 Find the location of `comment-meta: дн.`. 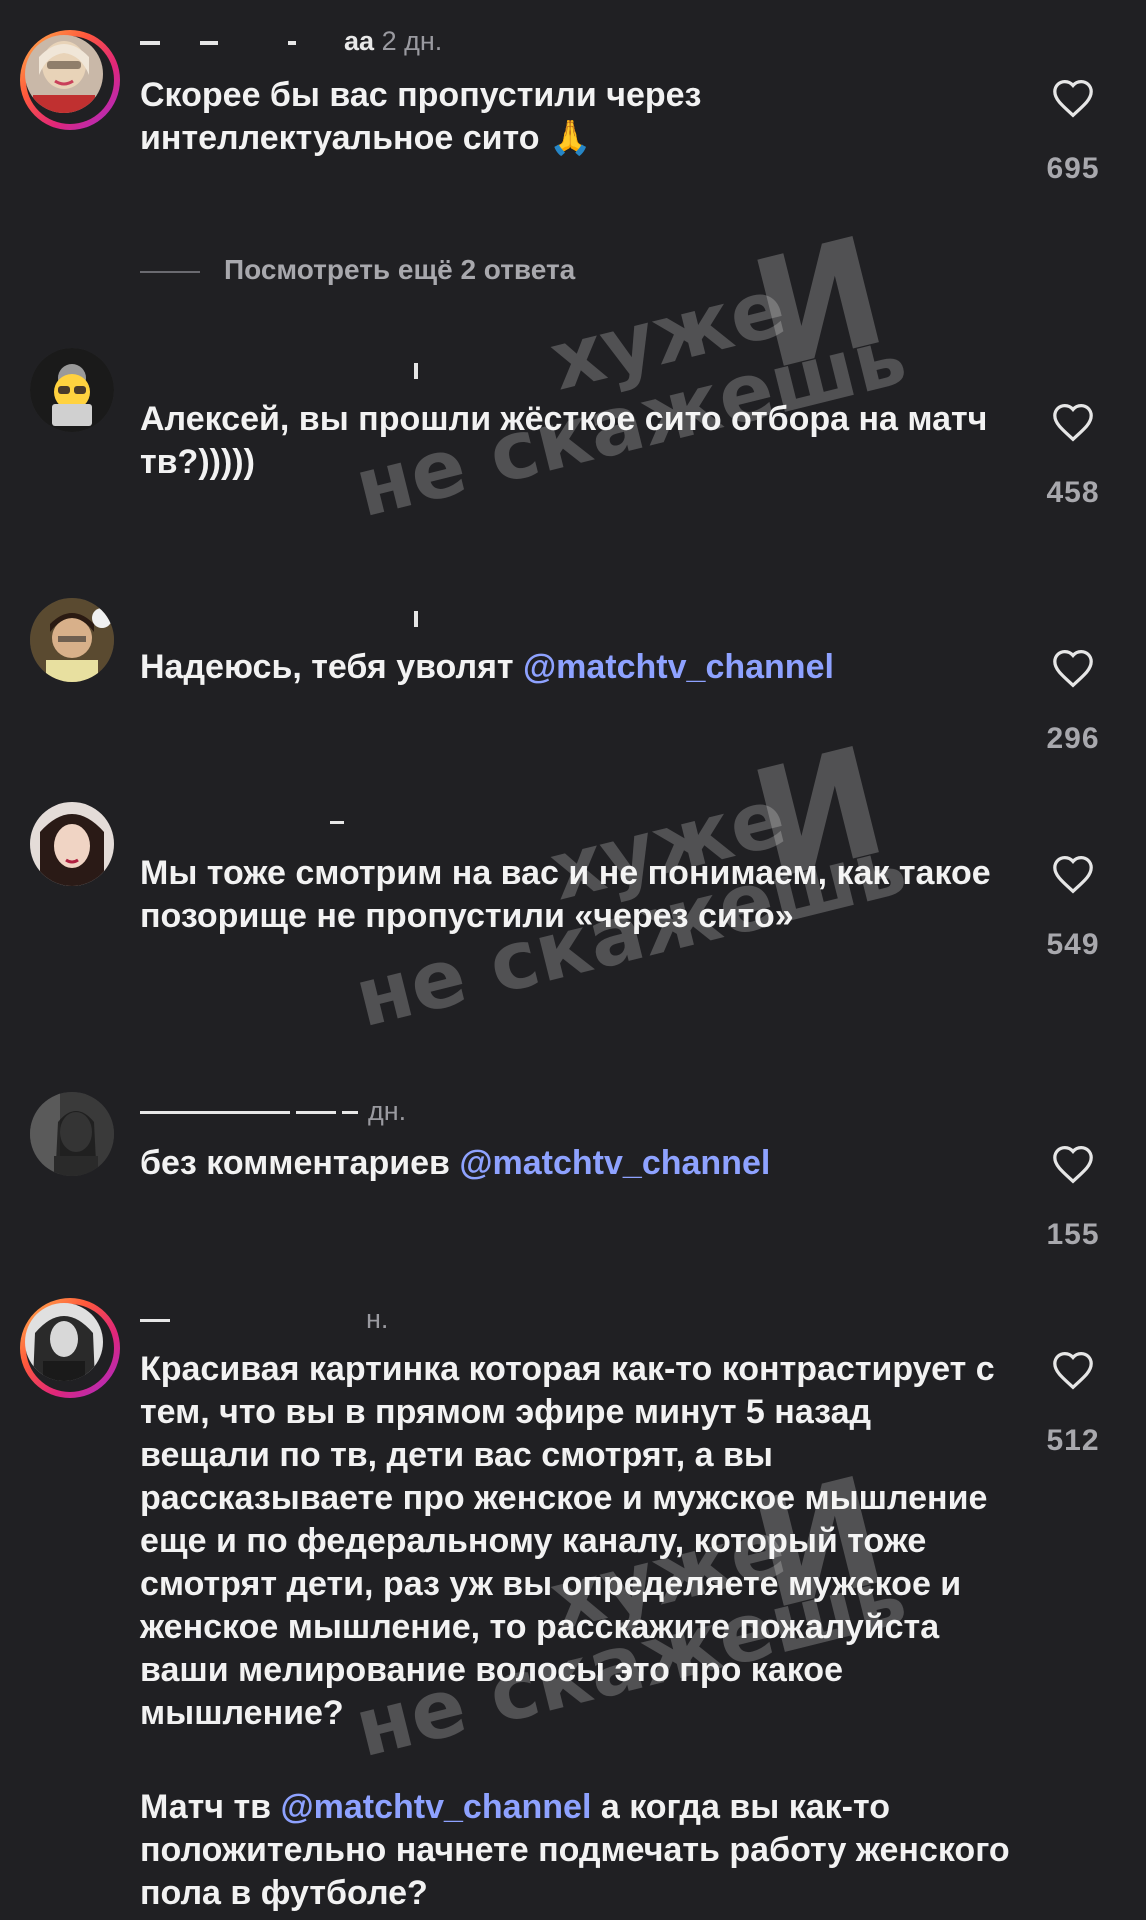

comment-meta: дн. is located at coordinates (273, 1111).